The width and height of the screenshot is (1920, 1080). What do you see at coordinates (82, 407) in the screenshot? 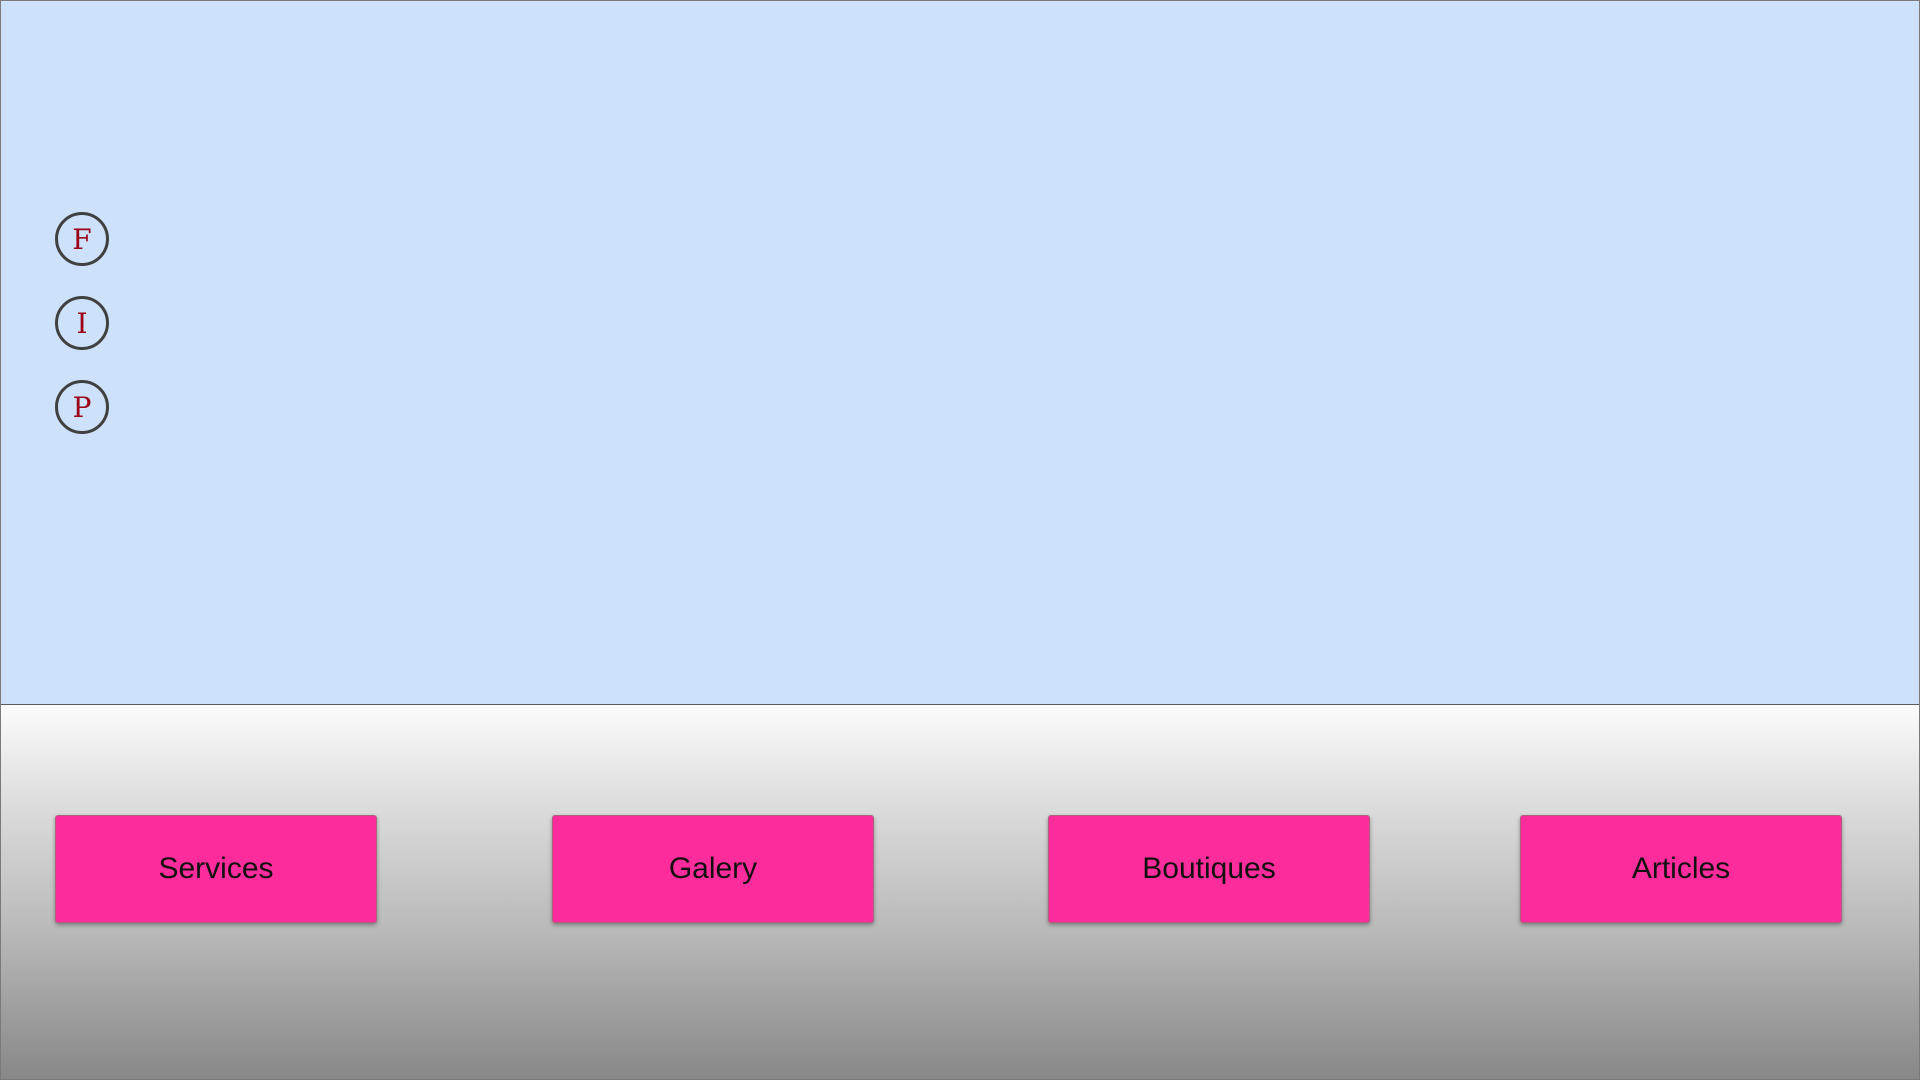
I see `pinterest-icon: P` at bounding box center [82, 407].